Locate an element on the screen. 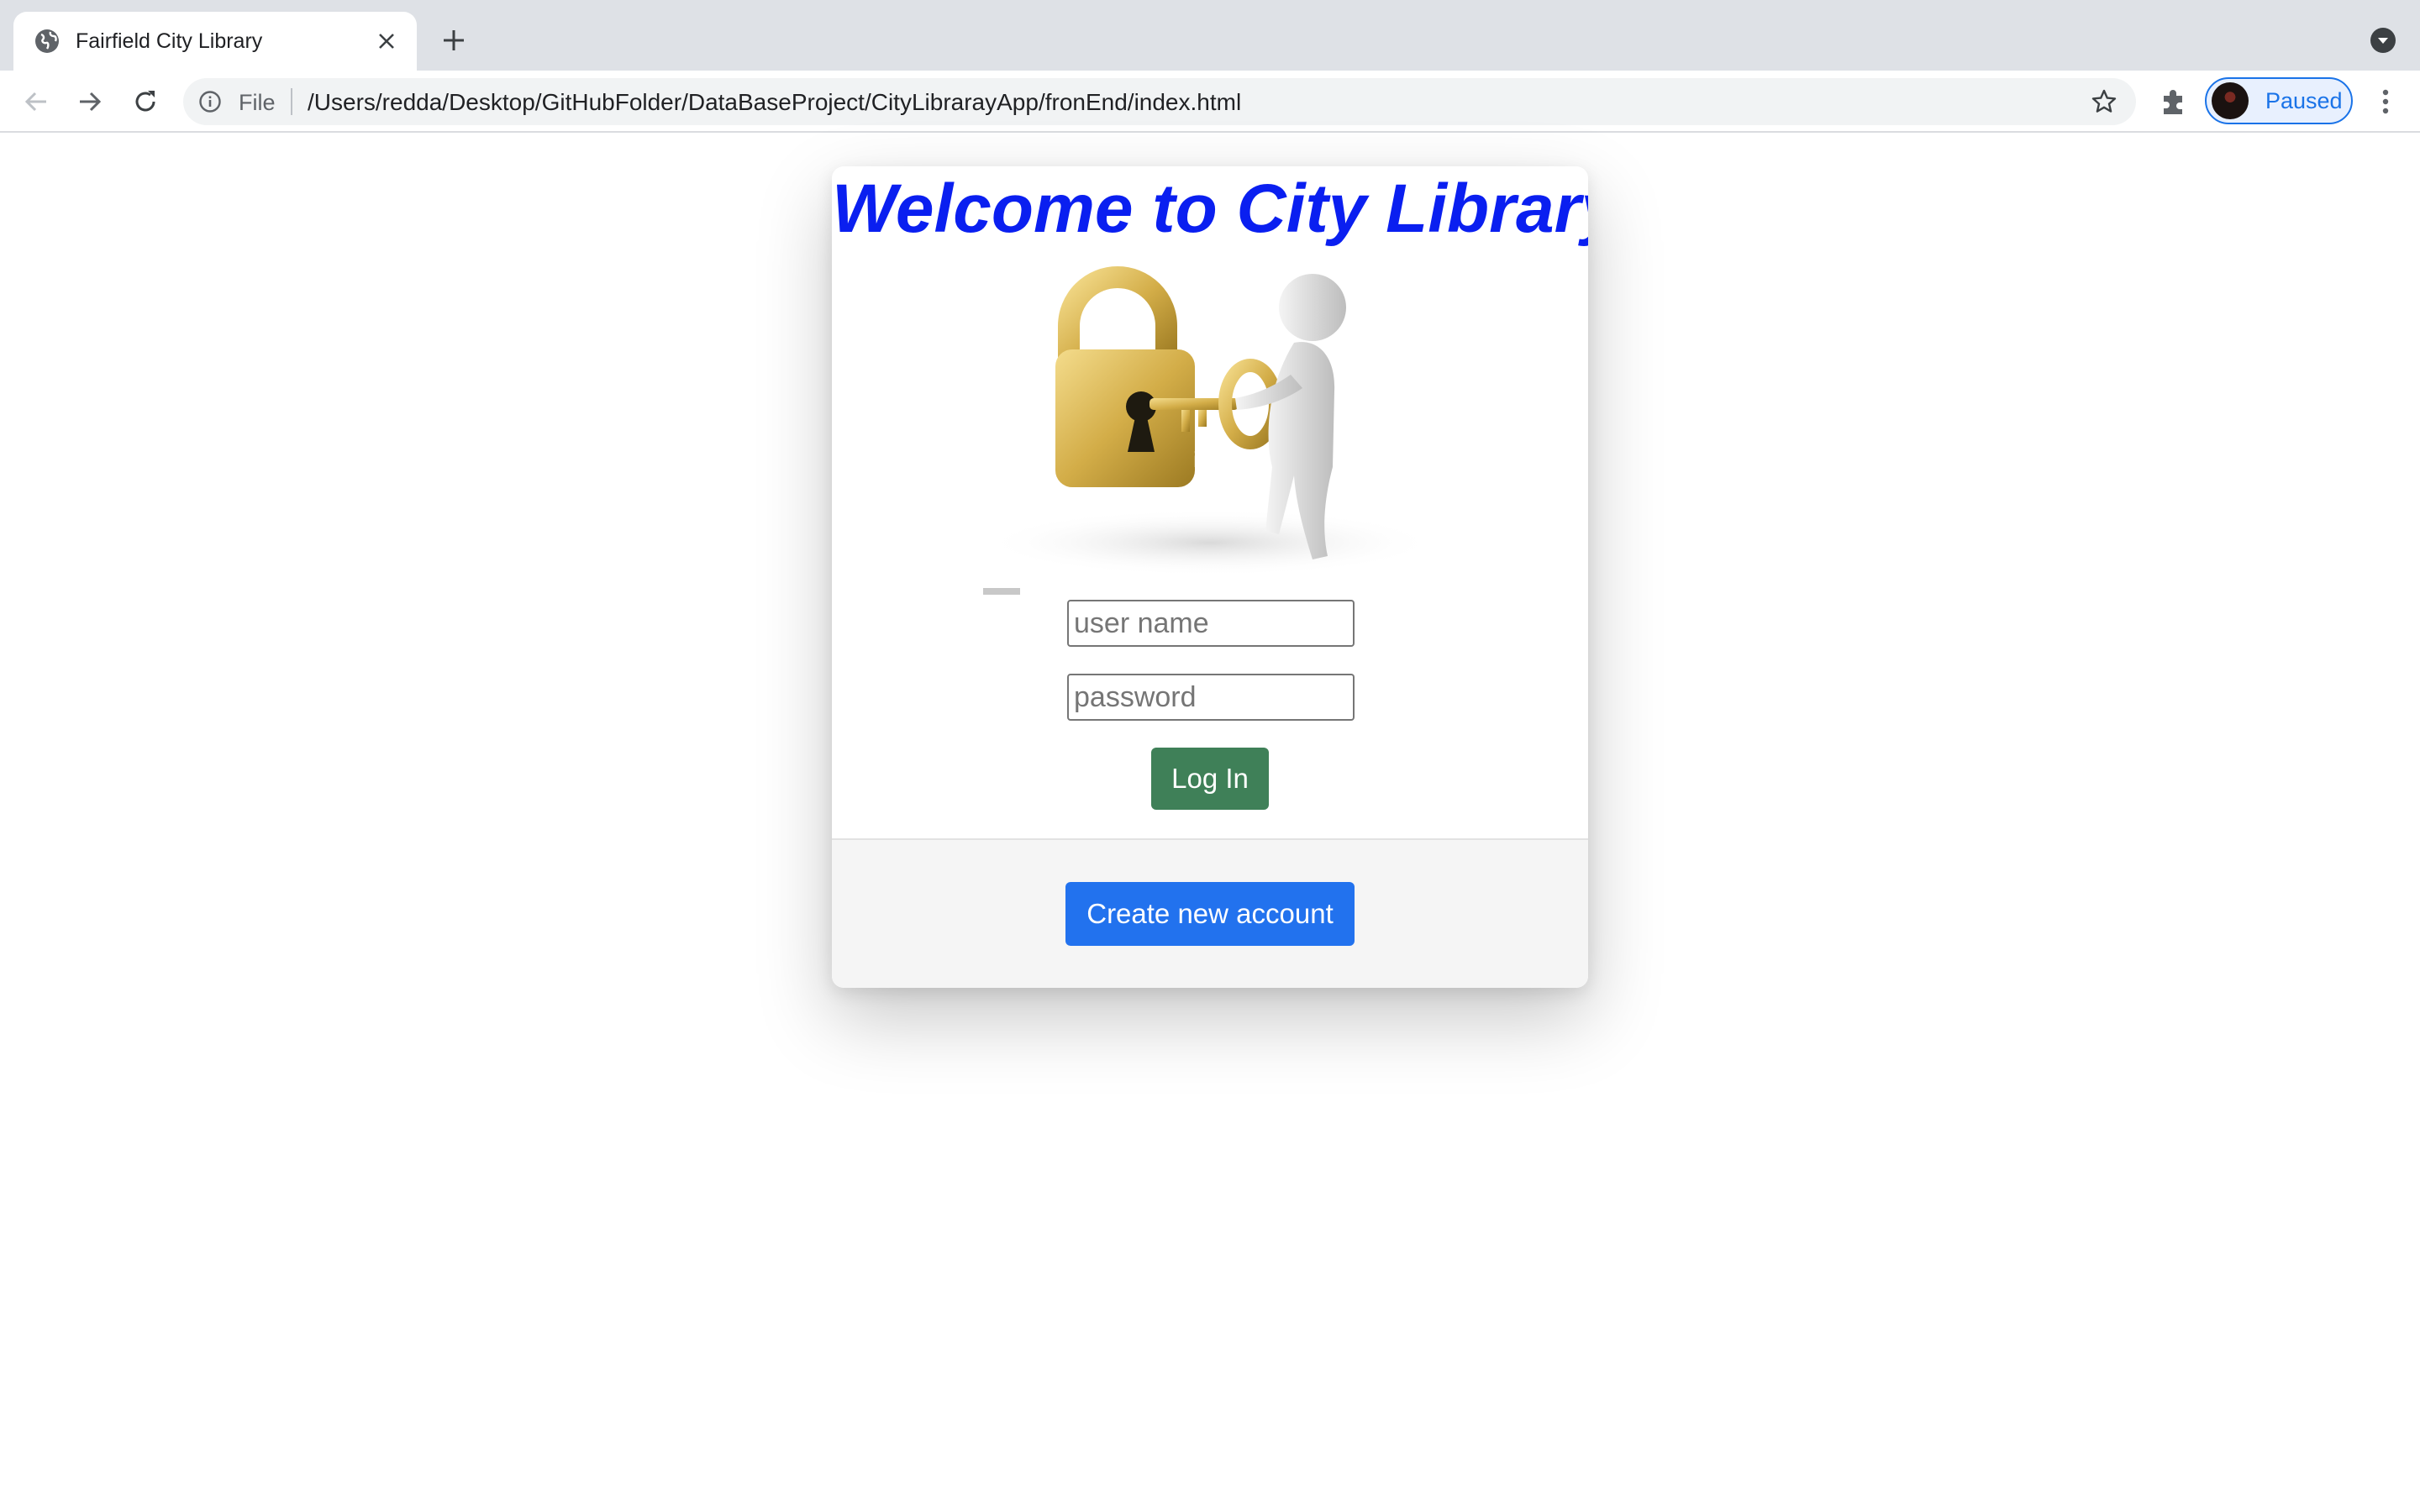 Image resolution: width=2420 pixels, height=1512 pixels. create-account-button: Create new account is located at coordinates (1210, 914).